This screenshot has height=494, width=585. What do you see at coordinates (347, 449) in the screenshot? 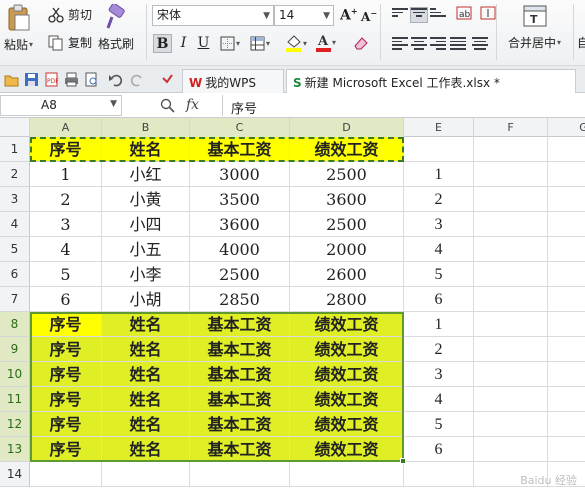
I see `cell-d13: 绩效工资` at bounding box center [347, 449].